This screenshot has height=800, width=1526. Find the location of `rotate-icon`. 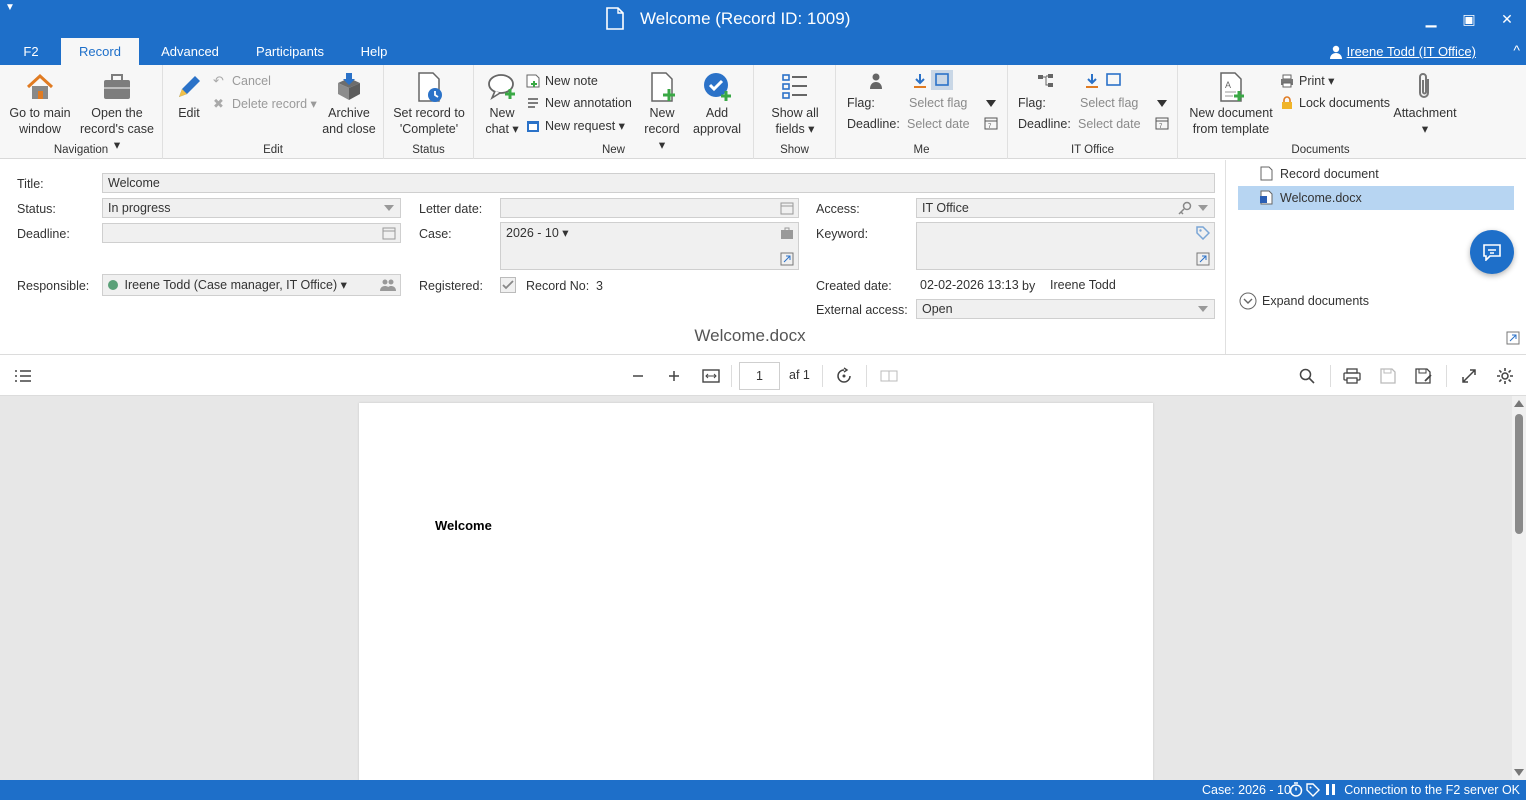

rotate-icon is located at coordinates (844, 375).